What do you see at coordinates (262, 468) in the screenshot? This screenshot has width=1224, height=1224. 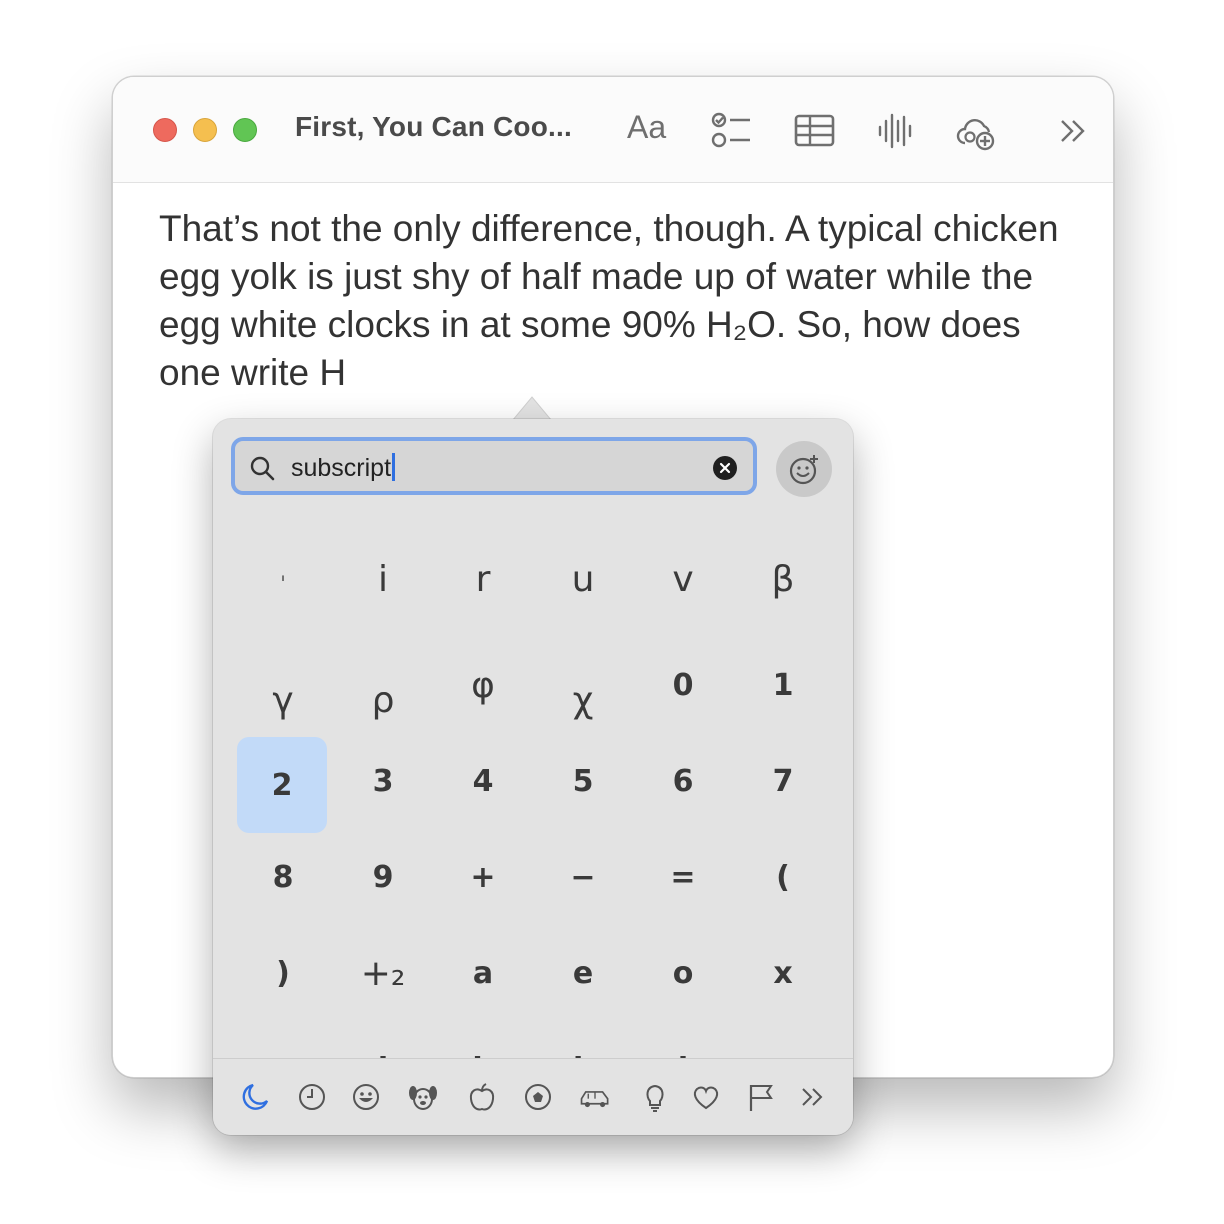 I see `search-icon` at bounding box center [262, 468].